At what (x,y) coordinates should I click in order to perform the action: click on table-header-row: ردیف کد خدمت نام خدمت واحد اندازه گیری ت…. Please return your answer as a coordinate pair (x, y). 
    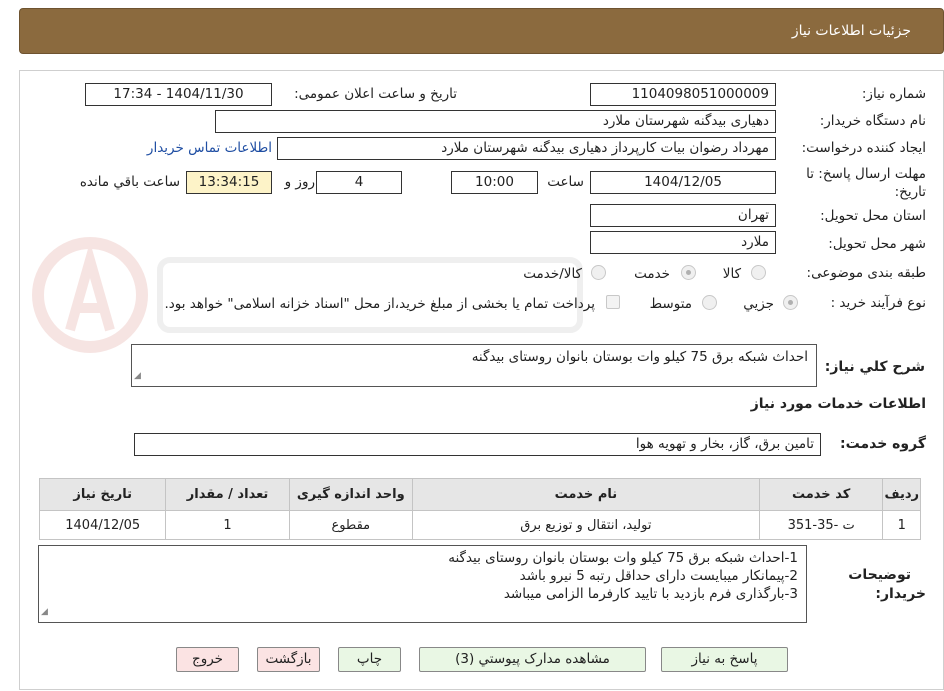
    Looking at the image, I should click on (479, 494).